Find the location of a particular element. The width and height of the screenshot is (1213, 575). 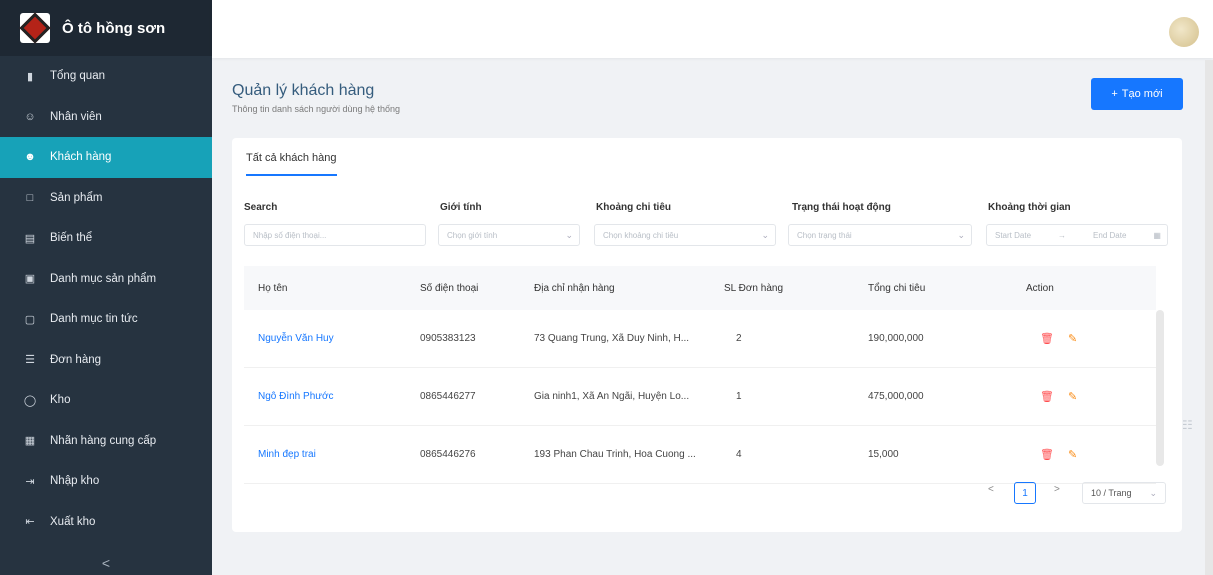

create-button: + Tạo mới is located at coordinates (1137, 94).